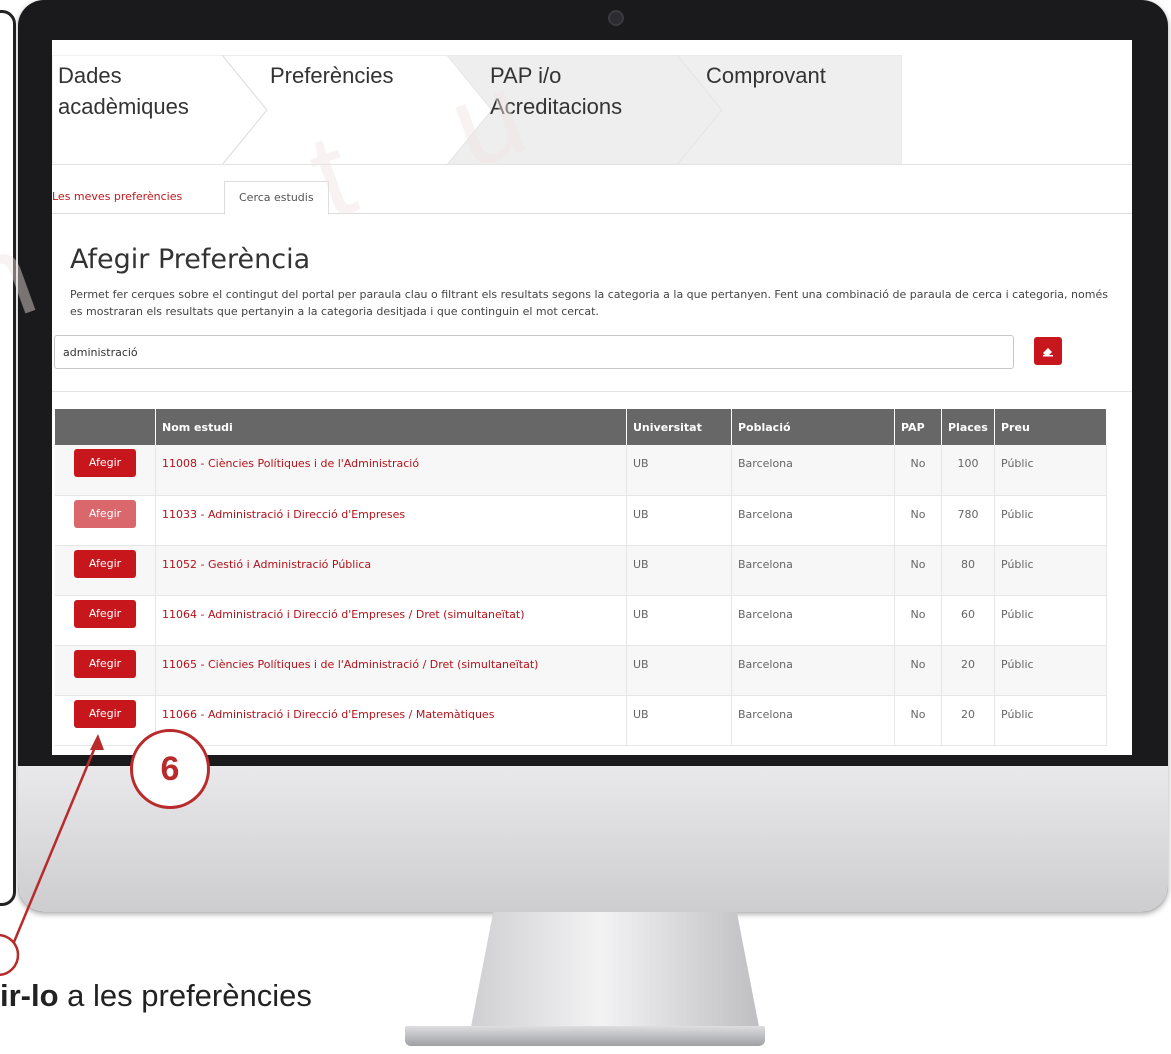 The image size is (1171, 1054). I want to click on places-cell: 60, so click(968, 620).